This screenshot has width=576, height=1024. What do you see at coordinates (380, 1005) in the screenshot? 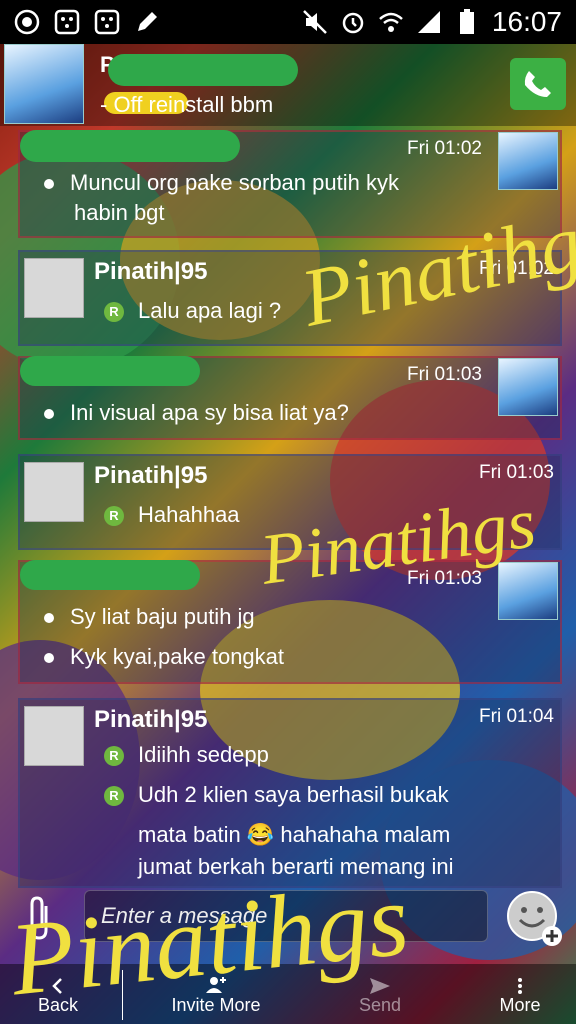
I see `send-label: Send` at bounding box center [380, 1005].